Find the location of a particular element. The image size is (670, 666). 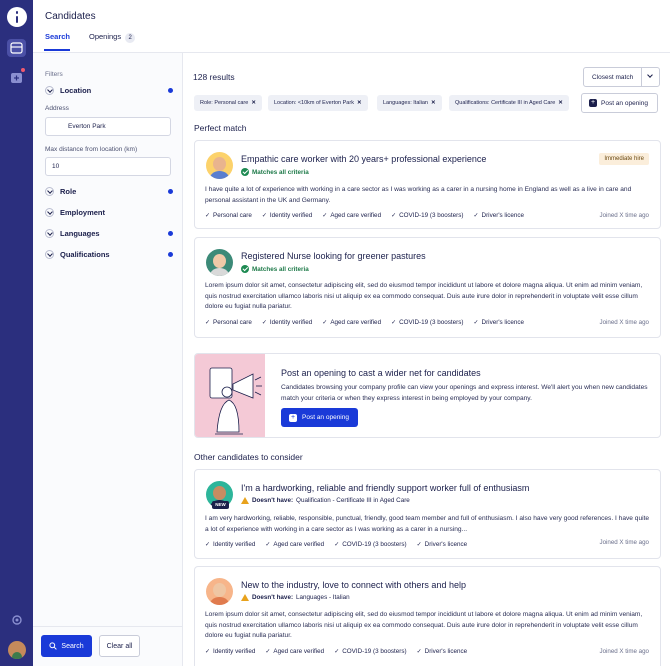

address-label: Address is located at coordinates (57, 108).